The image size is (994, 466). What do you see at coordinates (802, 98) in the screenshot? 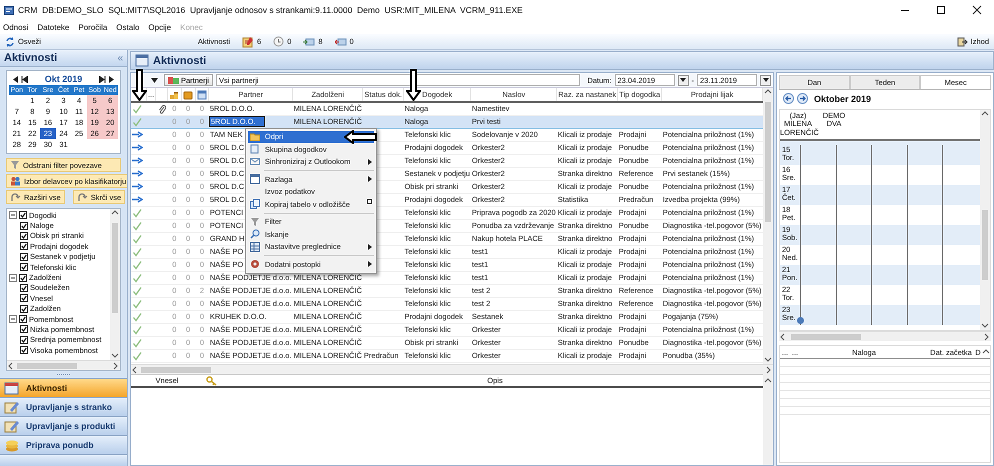
I see `forward-button` at bounding box center [802, 98].